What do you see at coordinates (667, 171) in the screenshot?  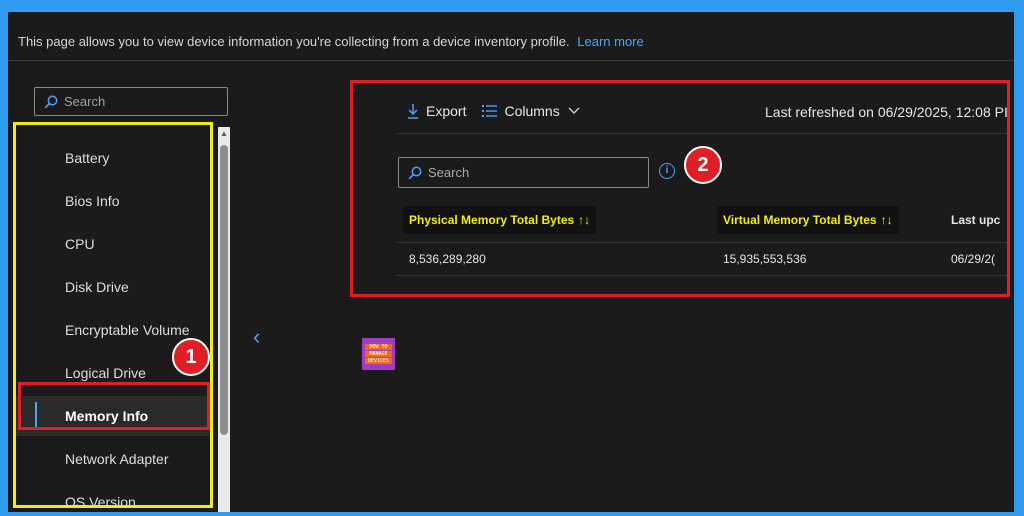 I see `info-icon: i` at bounding box center [667, 171].